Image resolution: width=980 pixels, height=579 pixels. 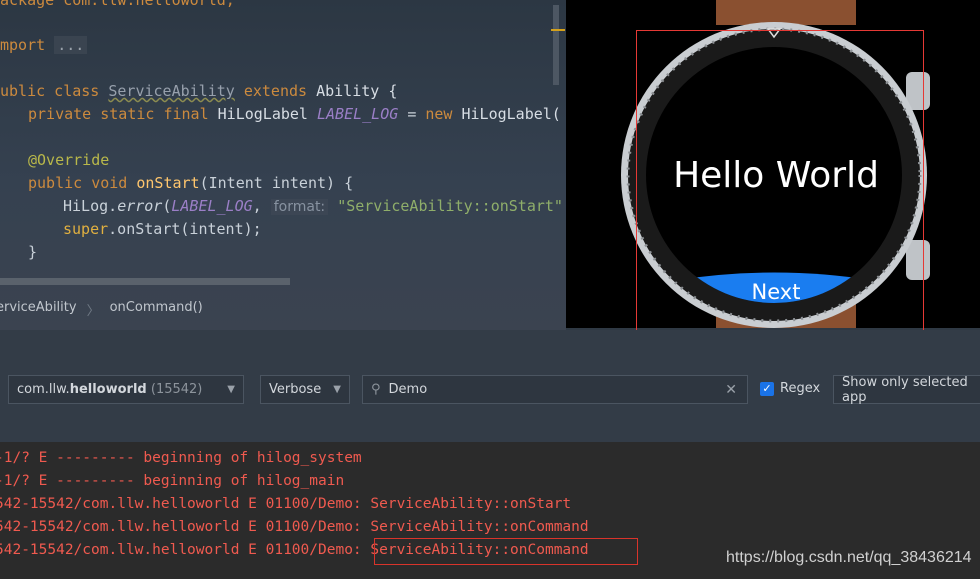 What do you see at coordinates (108, 389) in the screenshot?
I see `process-name: helloworld` at bounding box center [108, 389].